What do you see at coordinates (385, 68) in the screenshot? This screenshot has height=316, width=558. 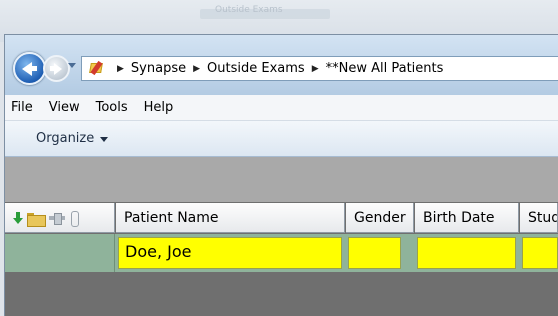 I see `breadcrumb-new-all-patients: **New All Patients` at bounding box center [385, 68].